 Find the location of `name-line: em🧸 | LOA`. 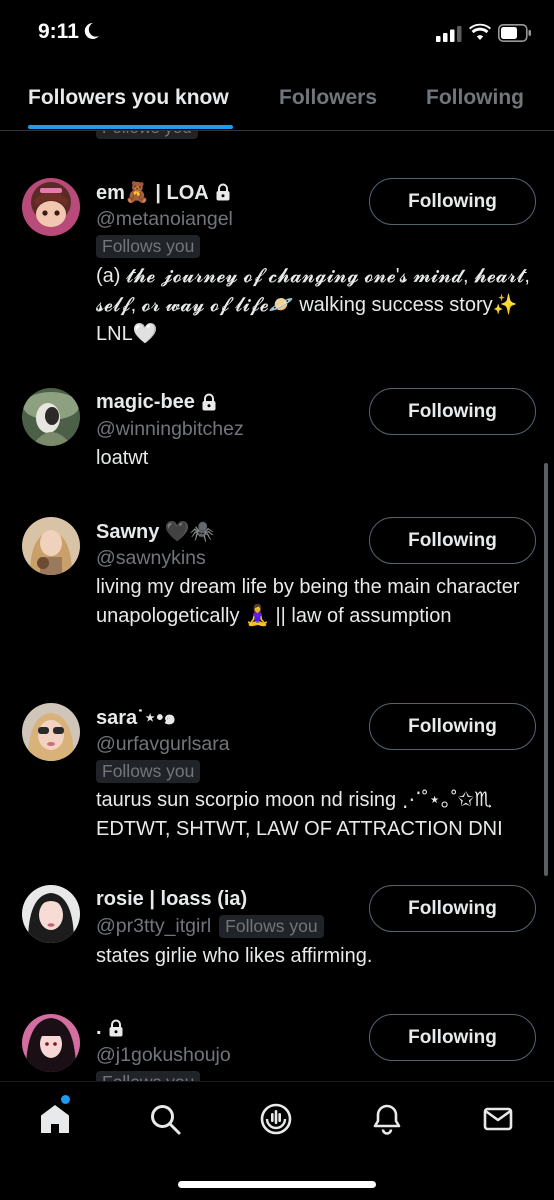

name-line: em🧸 | LOA is located at coordinates (163, 192).